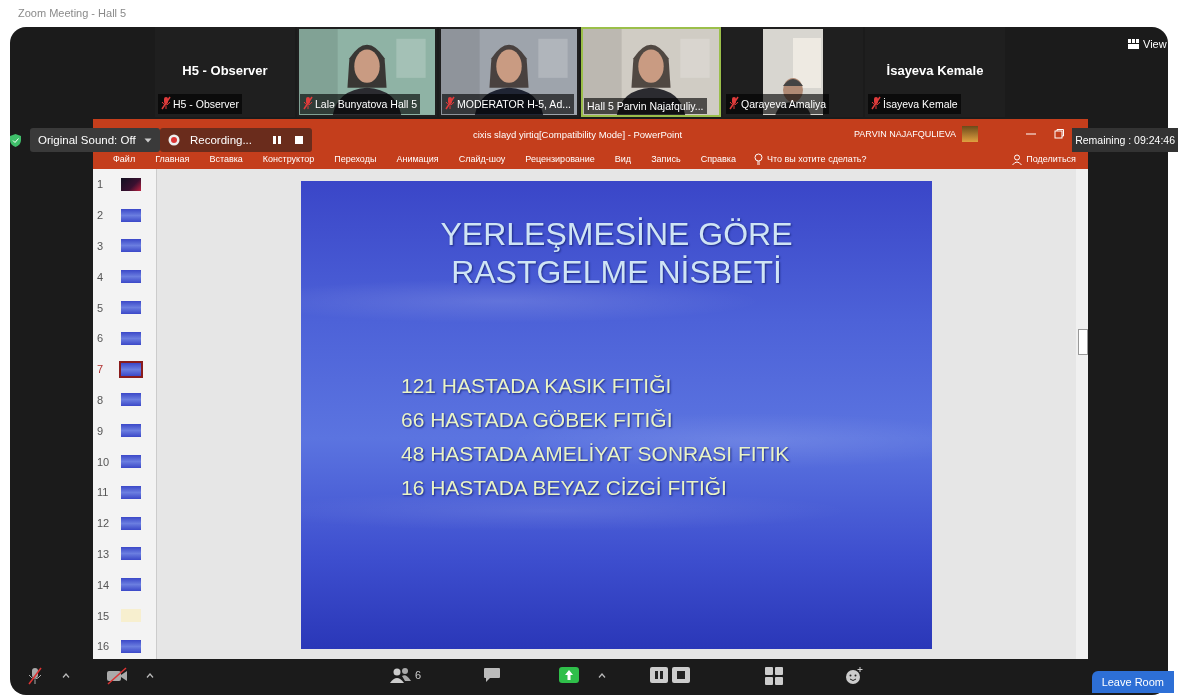 The height and width of the screenshot is (695, 1178). Describe the element at coordinates (616, 234) in the screenshot. I see `slide-title: YERLEŞMESİNE GÖRE` at that location.